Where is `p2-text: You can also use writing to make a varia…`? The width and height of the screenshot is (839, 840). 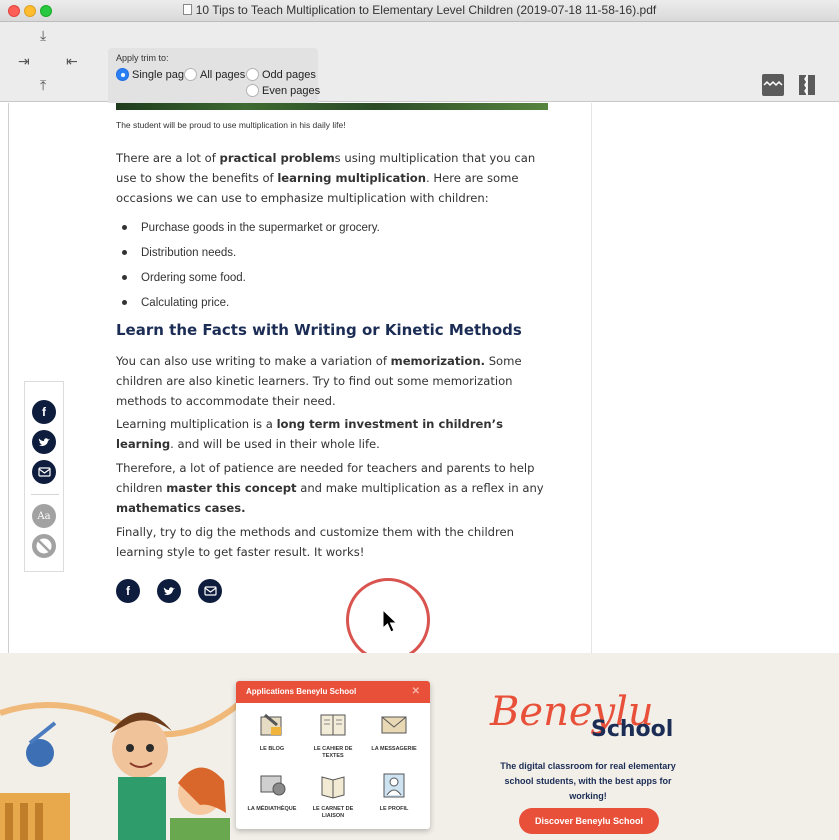 p2-text: You can also use writing to make a varia… is located at coordinates (253, 361).